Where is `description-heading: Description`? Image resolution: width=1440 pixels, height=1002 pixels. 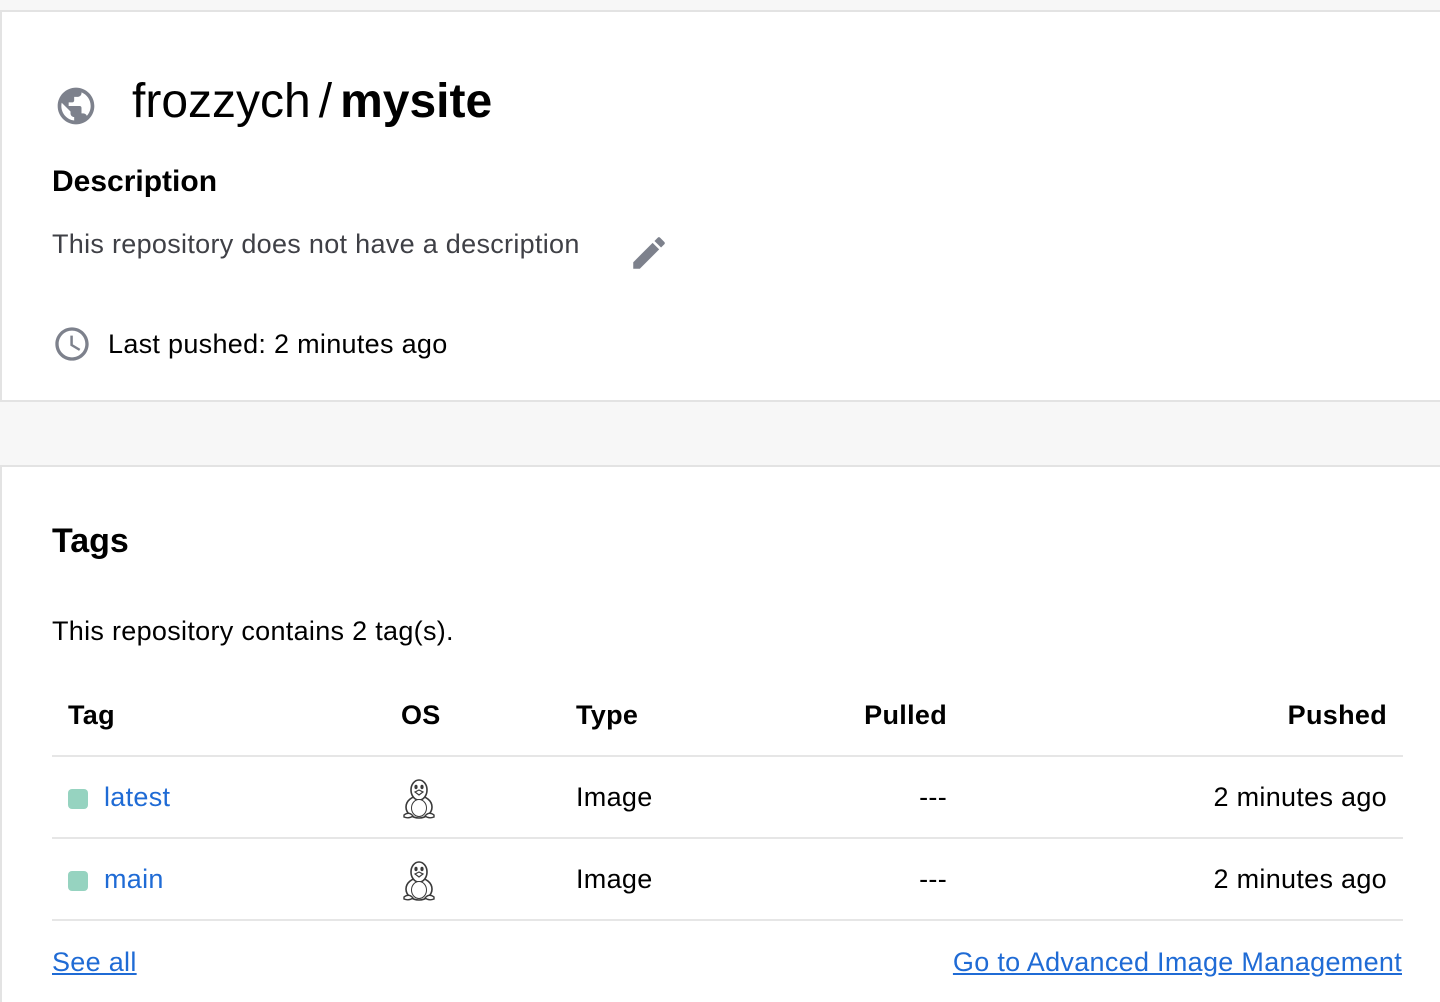
description-heading: Description is located at coordinates (135, 181).